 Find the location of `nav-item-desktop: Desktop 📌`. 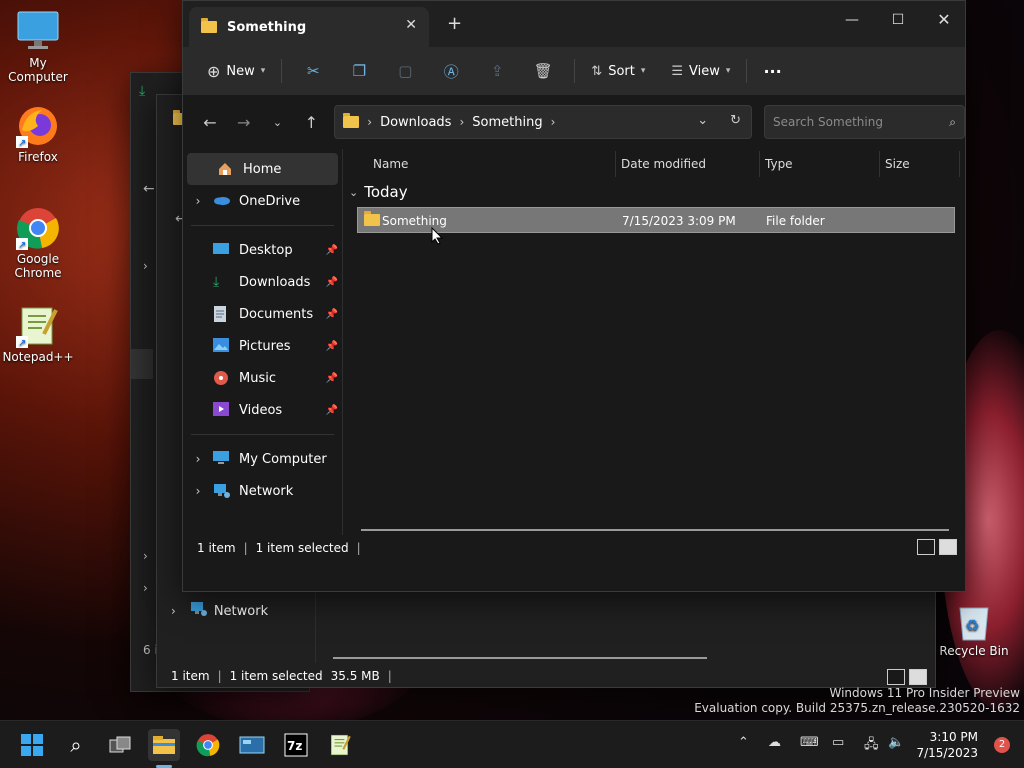

nav-item-desktop: Desktop 📌 is located at coordinates (262, 250).